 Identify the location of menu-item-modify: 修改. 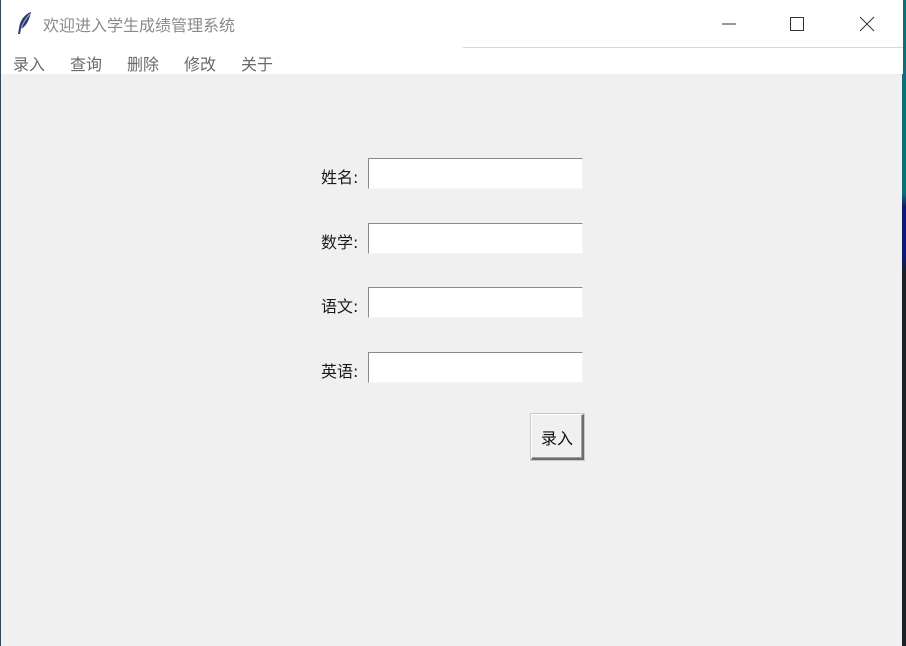
(200, 63).